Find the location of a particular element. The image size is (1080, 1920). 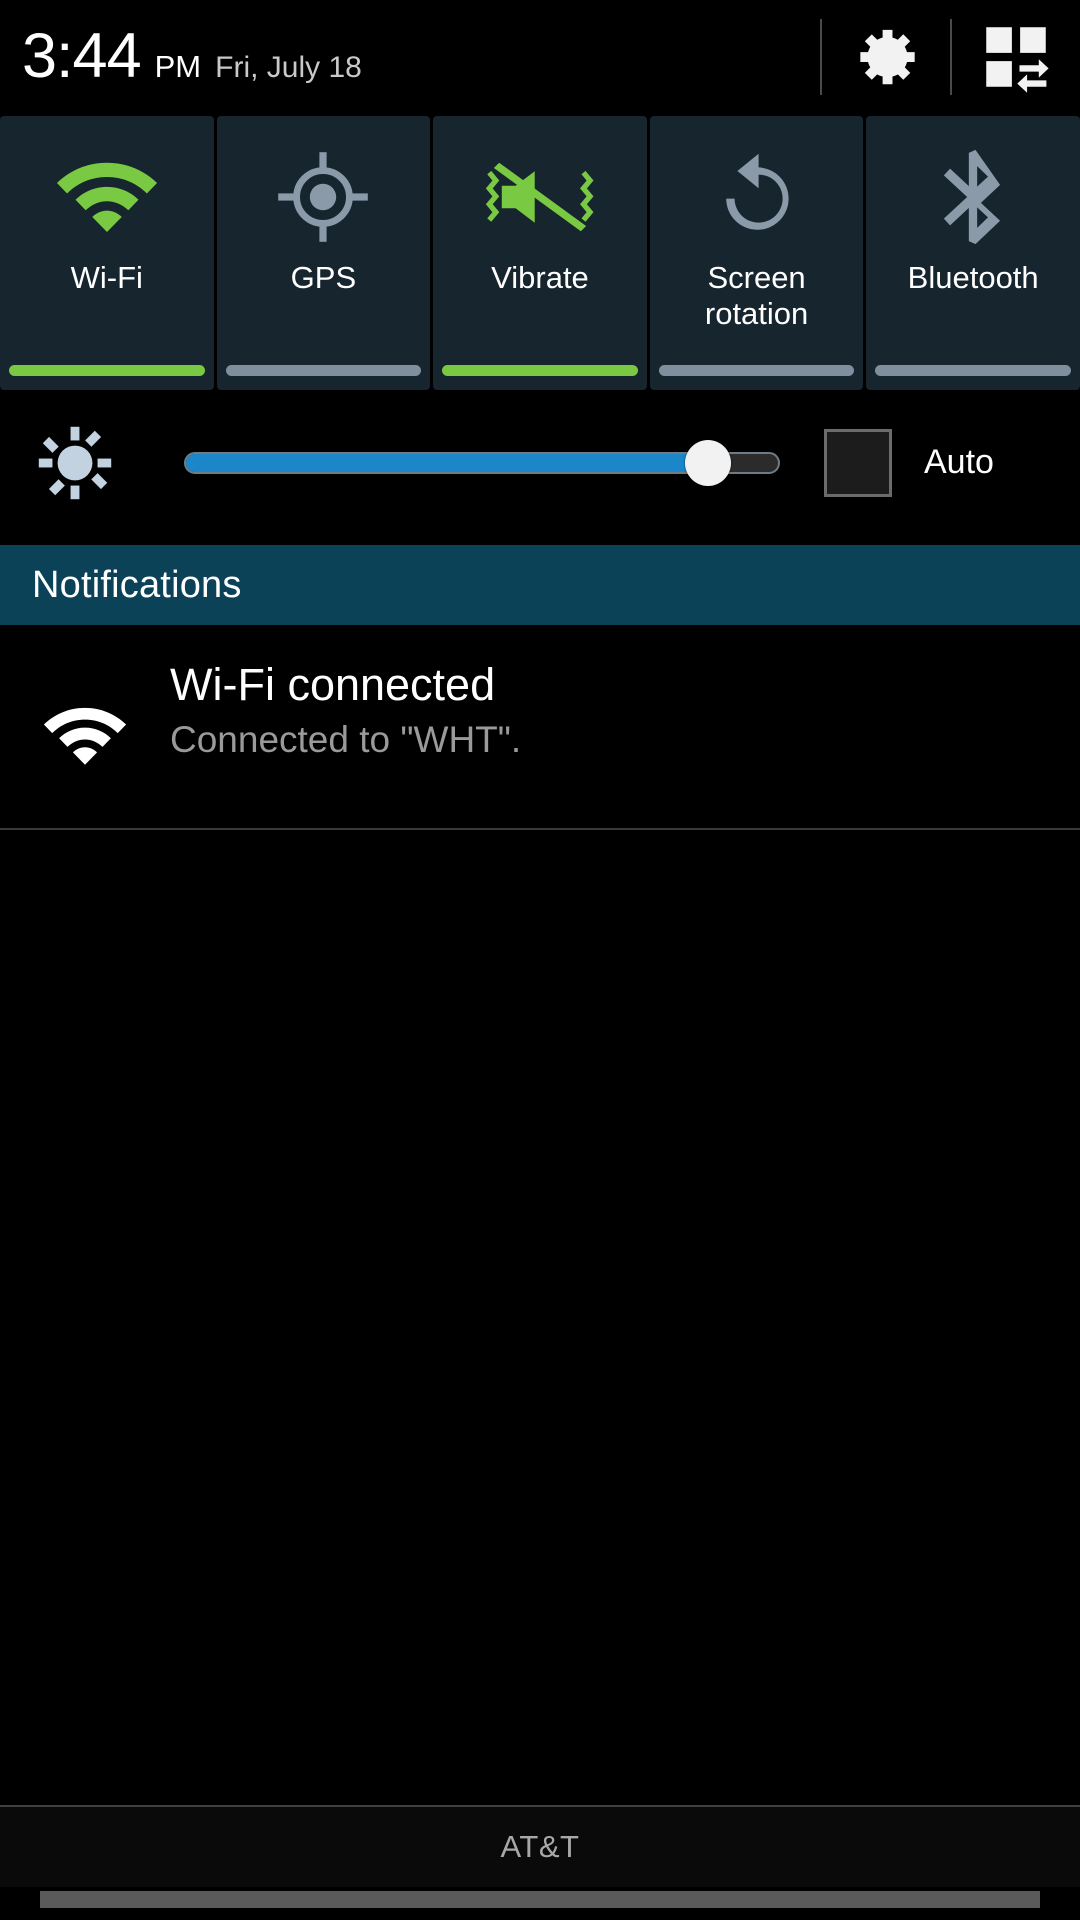

auto-brightness-checkbox is located at coordinates (858, 462).